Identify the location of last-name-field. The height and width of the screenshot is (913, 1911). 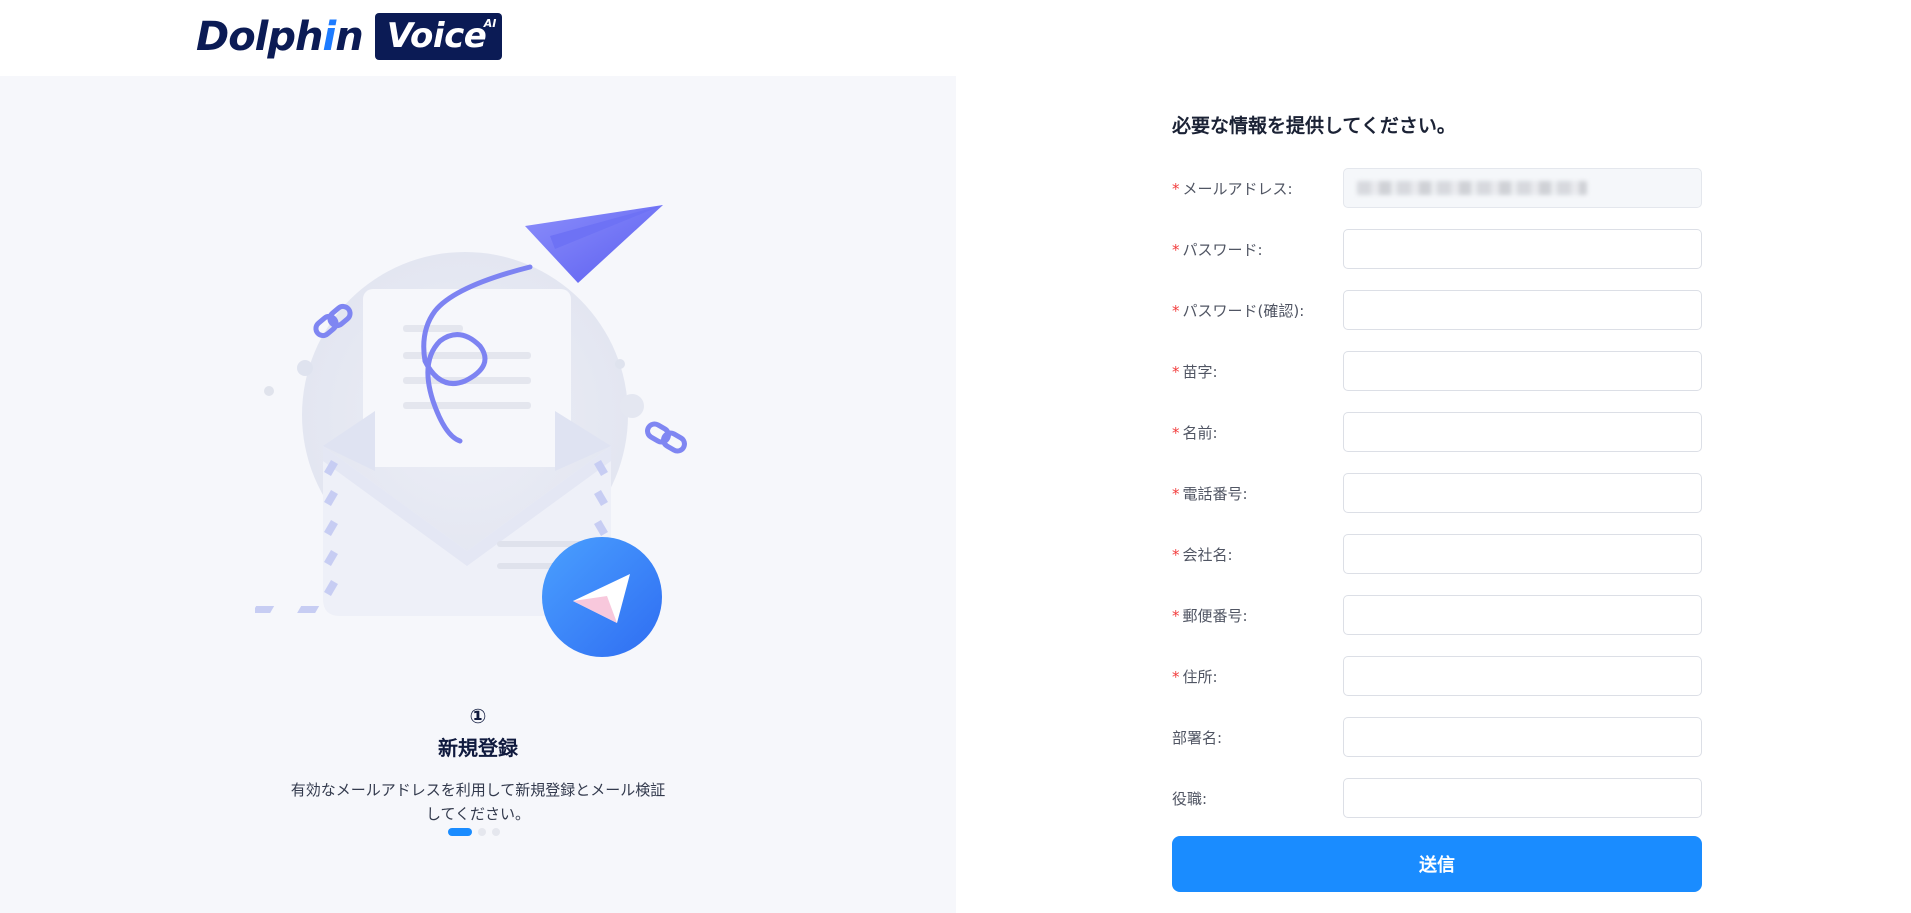
(1522, 371).